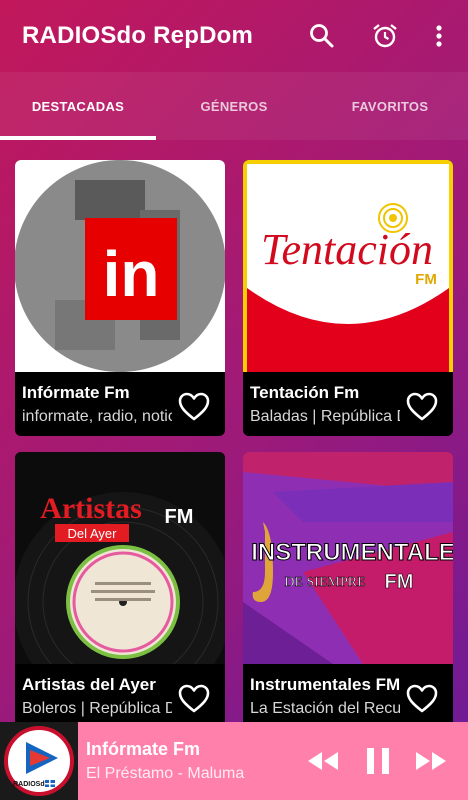 The image size is (468, 800). I want to click on svg-text: Artistas, so click(91, 508).